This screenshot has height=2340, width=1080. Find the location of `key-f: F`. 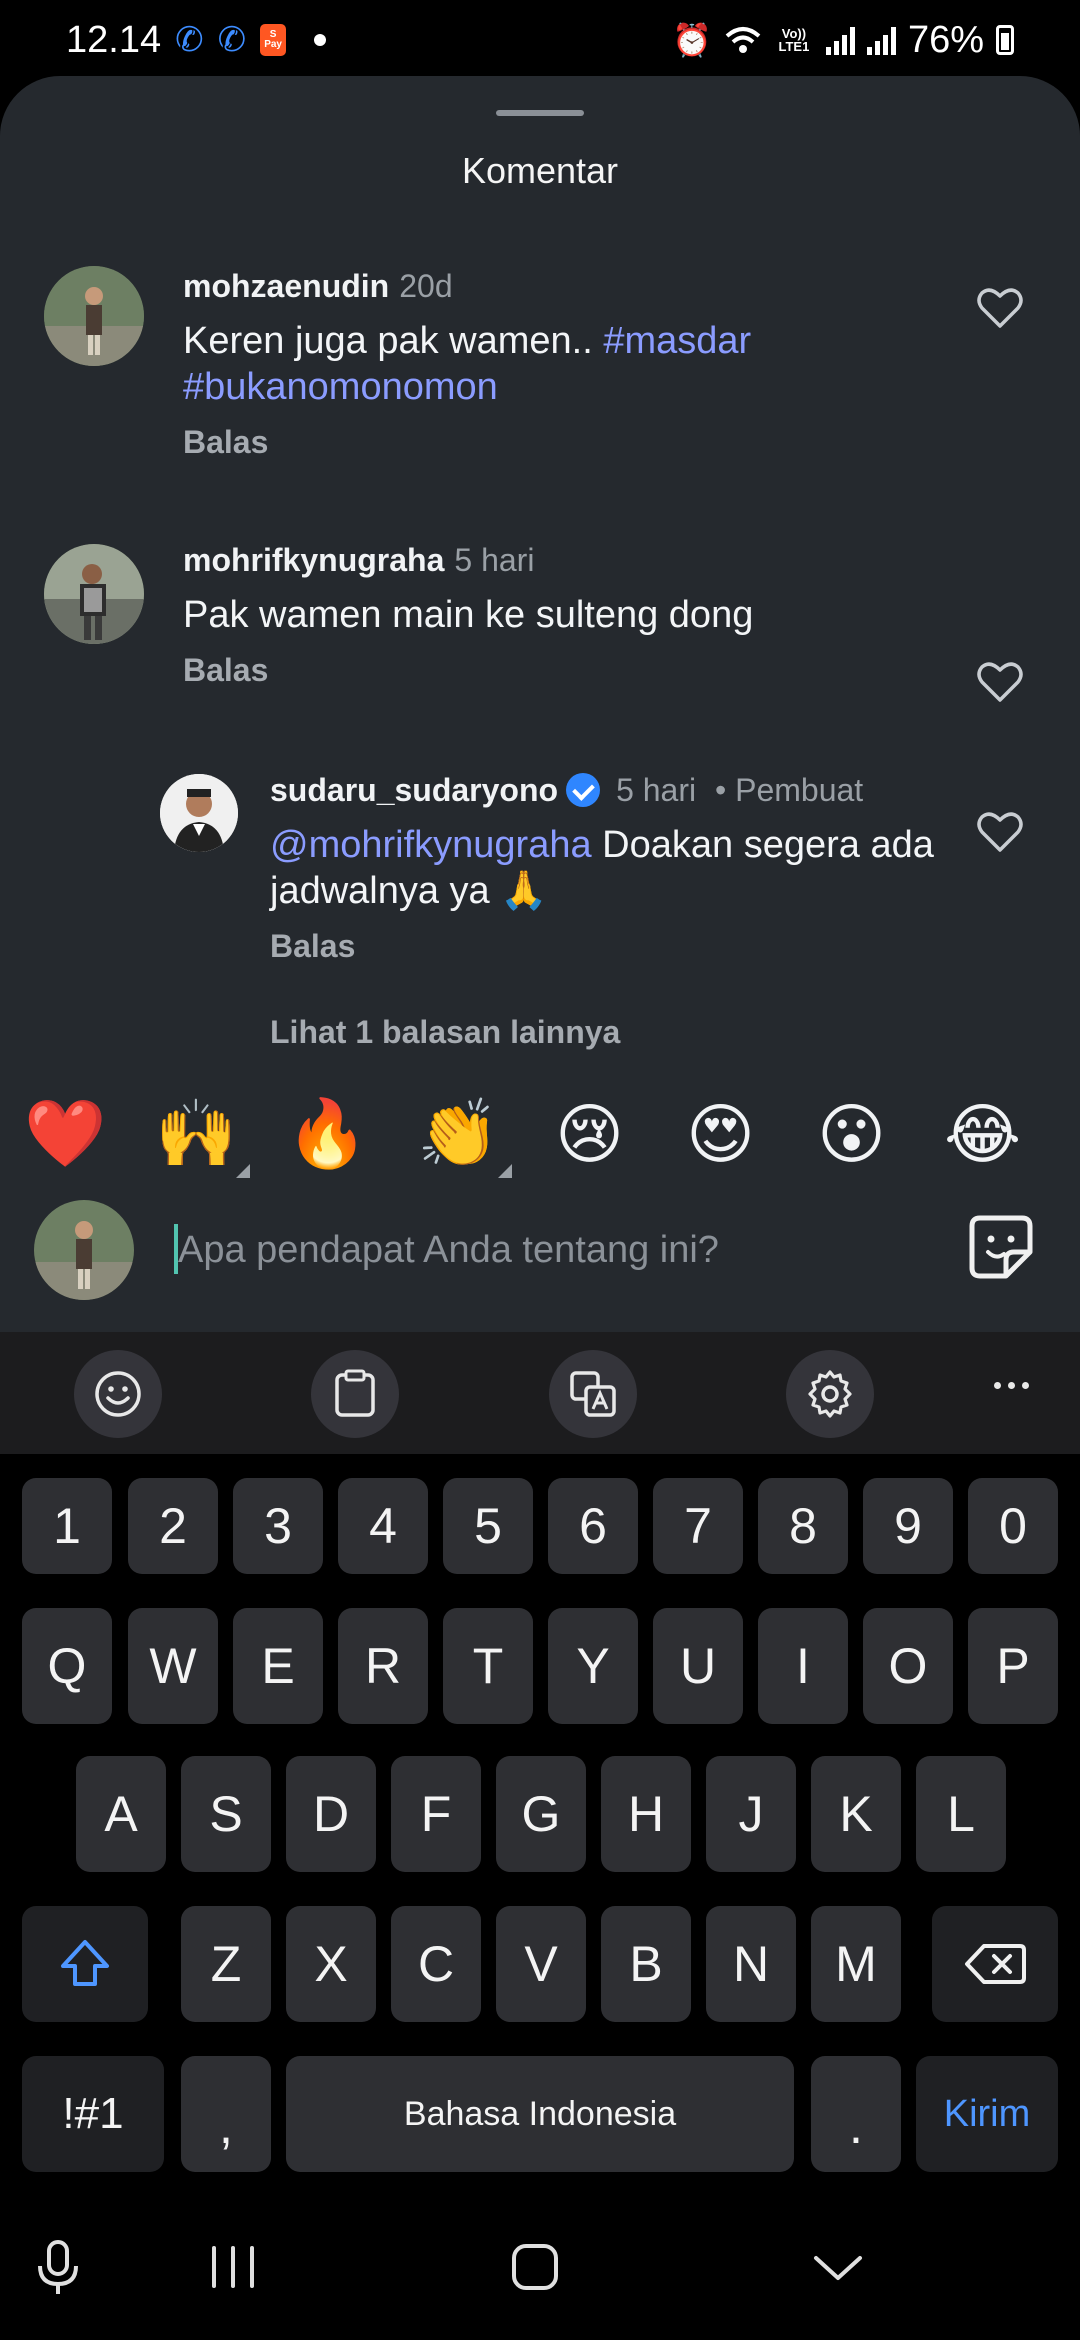

key-f: F is located at coordinates (436, 1814).